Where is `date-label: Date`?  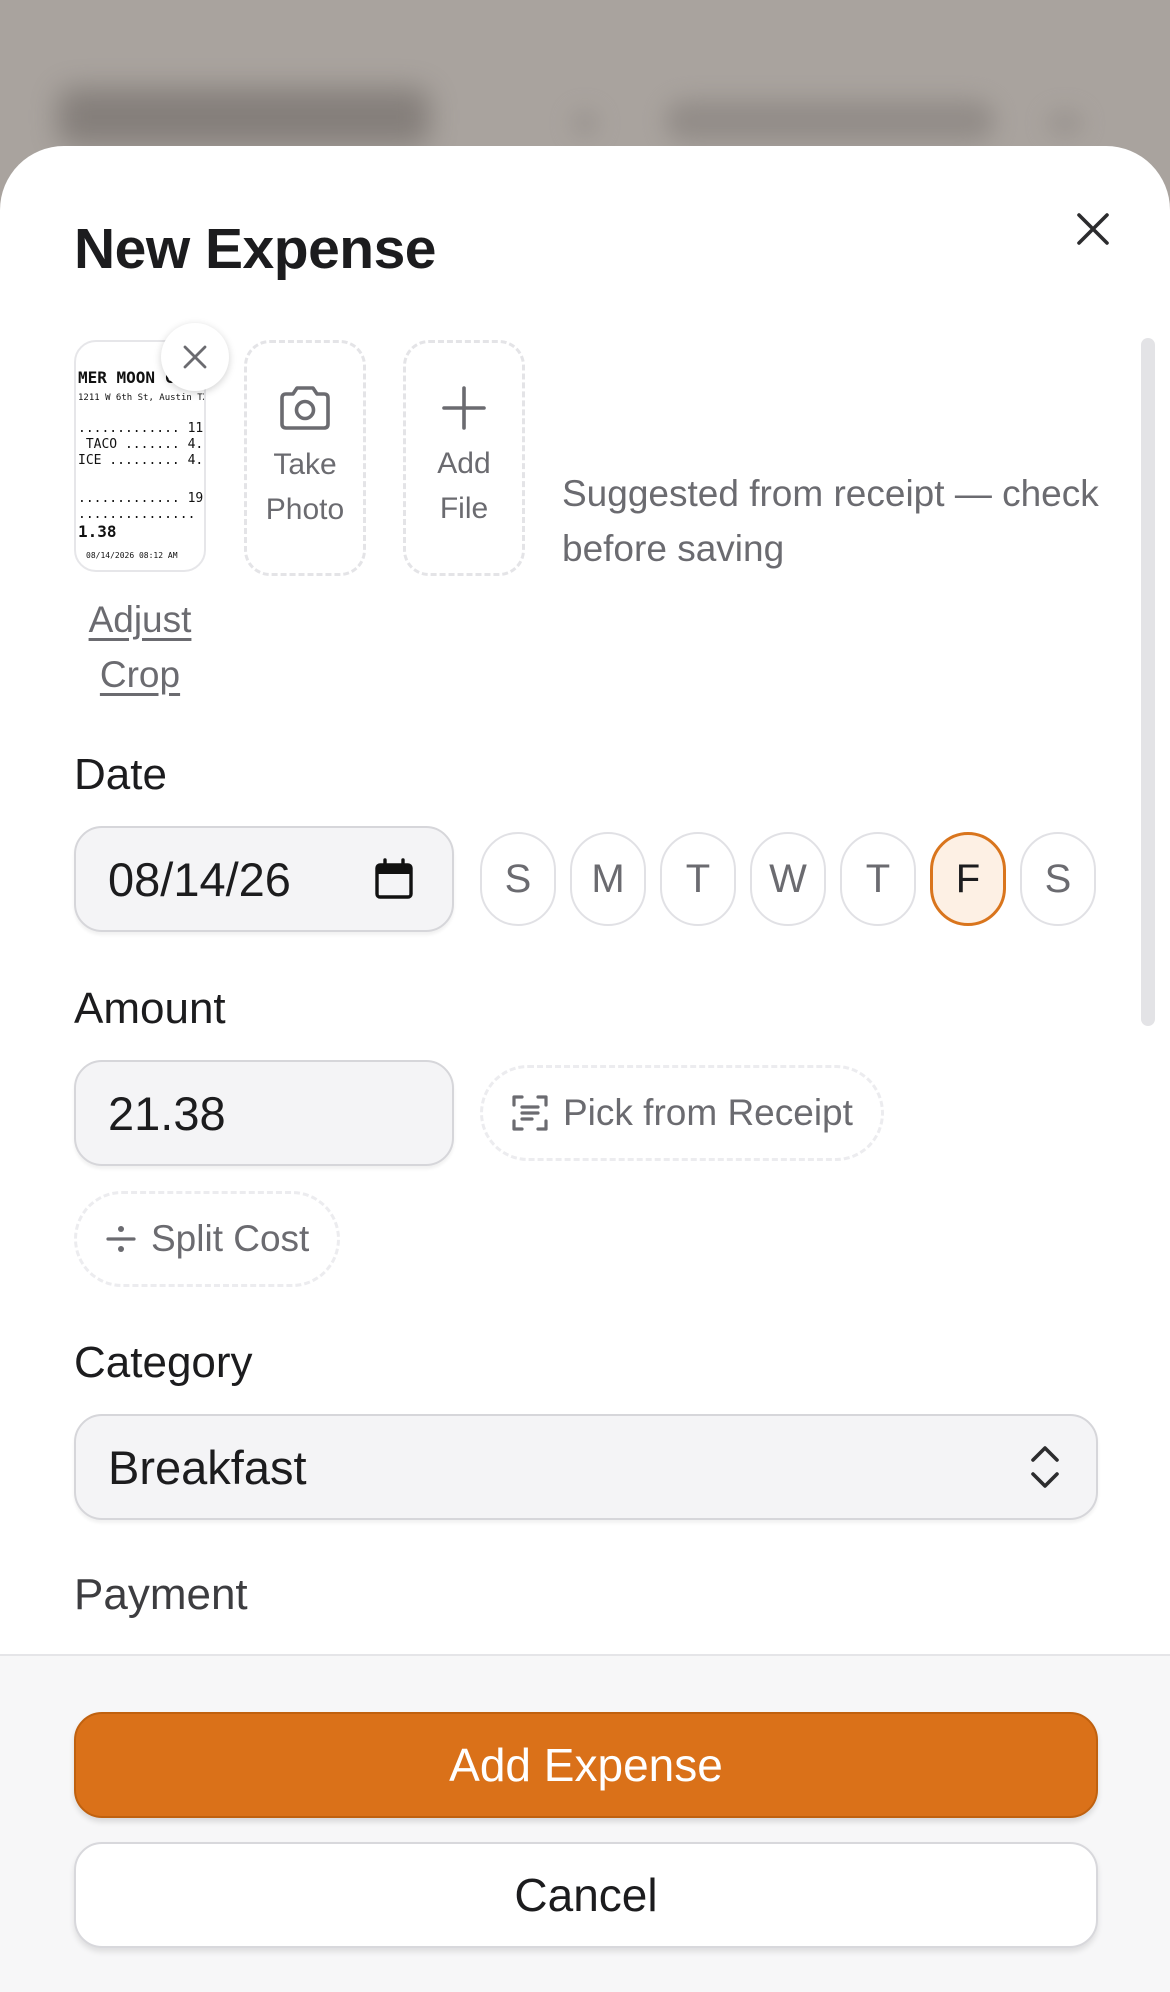 date-label: Date is located at coordinates (120, 774).